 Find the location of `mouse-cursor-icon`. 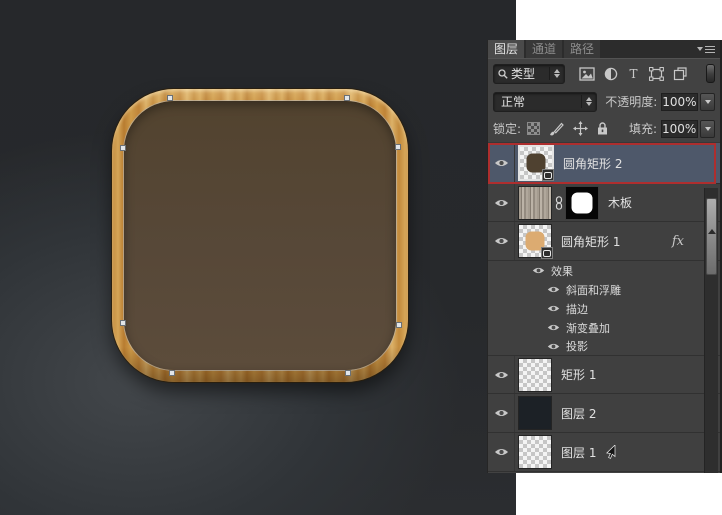

mouse-cursor-icon is located at coordinates (611, 452).